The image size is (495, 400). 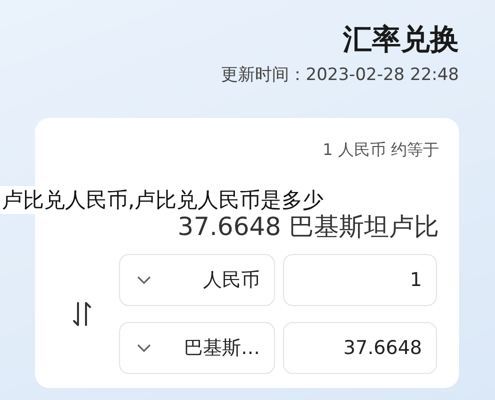 What do you see at coordinates (360, 280) in the screenshot?
I see `amount-field: 1` at bounding box center [360, 280].